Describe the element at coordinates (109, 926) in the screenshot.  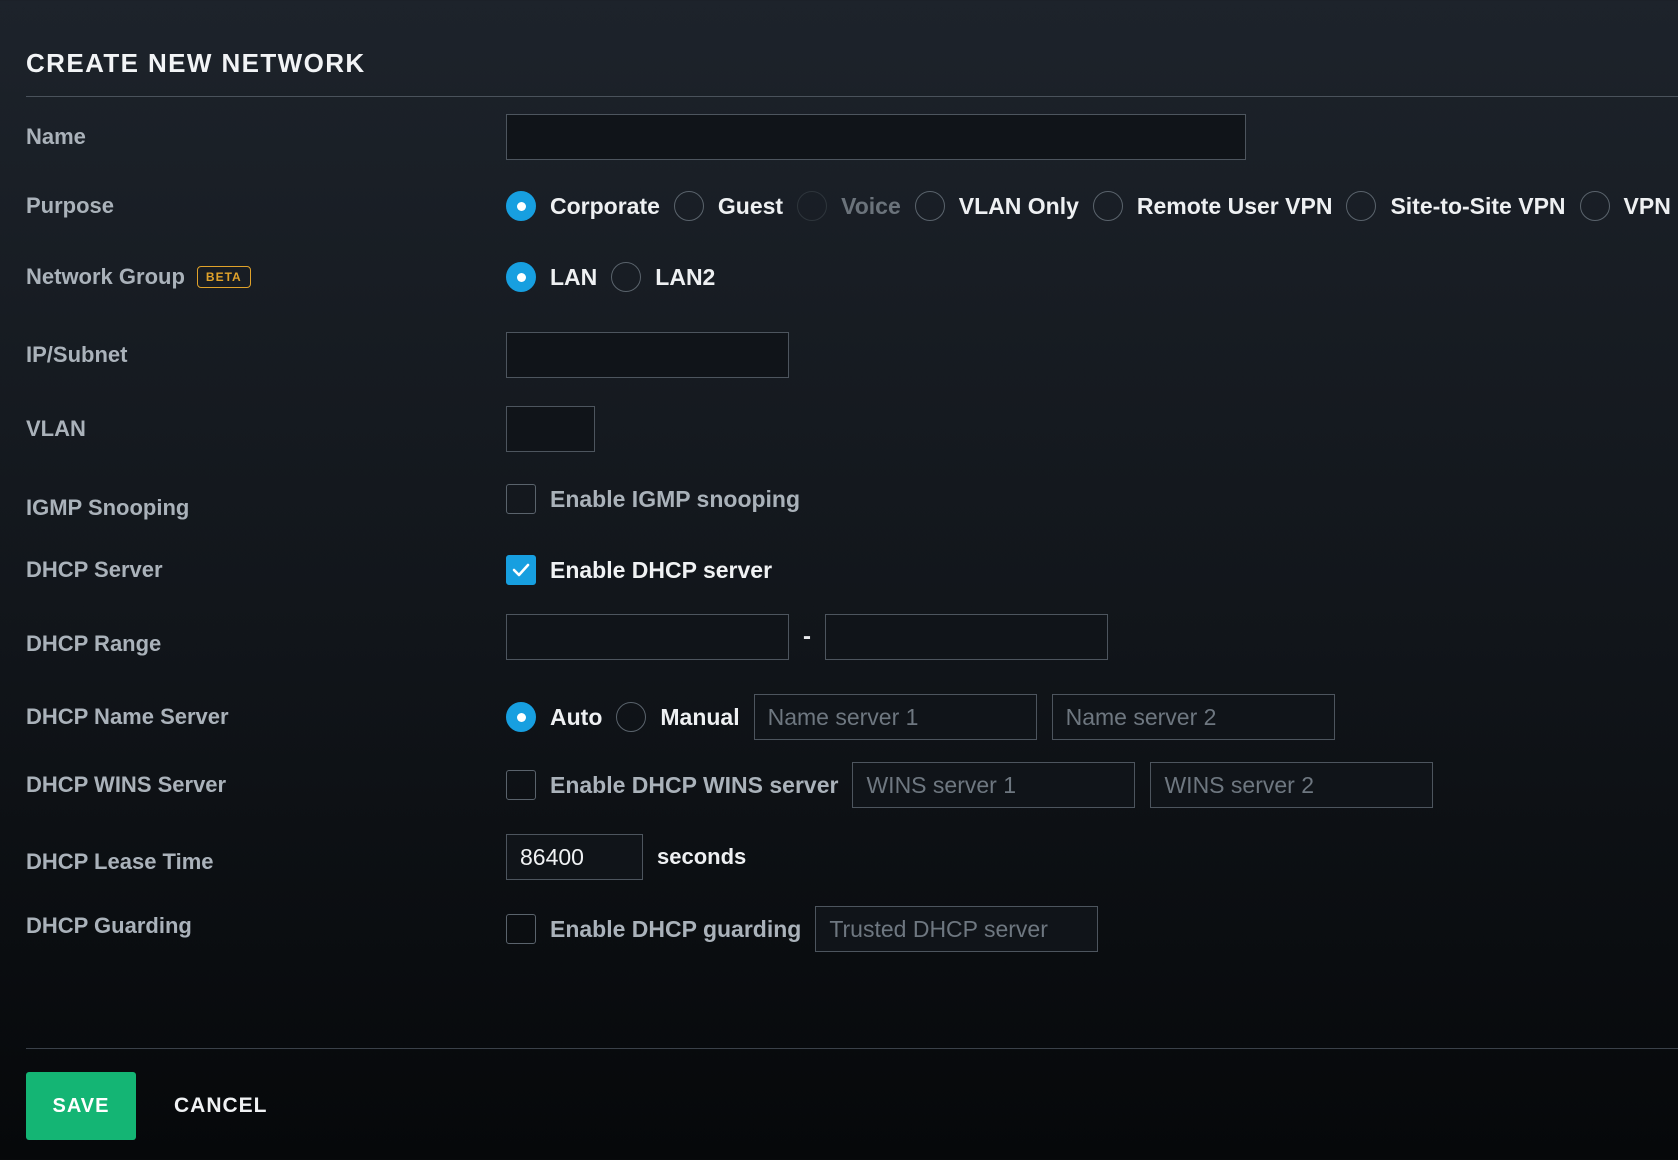
I see `dhcp-guarding-label: DHCP Guarding` at that location.